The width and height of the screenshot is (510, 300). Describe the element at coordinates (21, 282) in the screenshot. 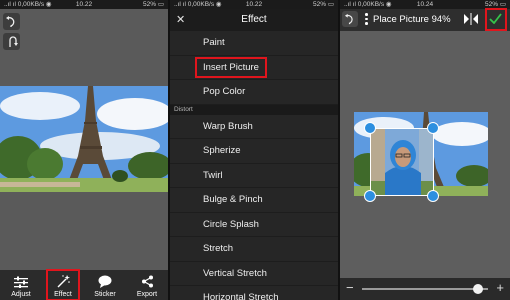

I see `sliders-icon` at that location.